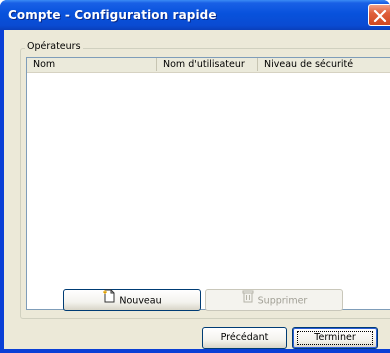  Describe the element at coordinates (324, 64) in the screenshot. I see `column-header-security-level: Niveau de sécurité` at that location.